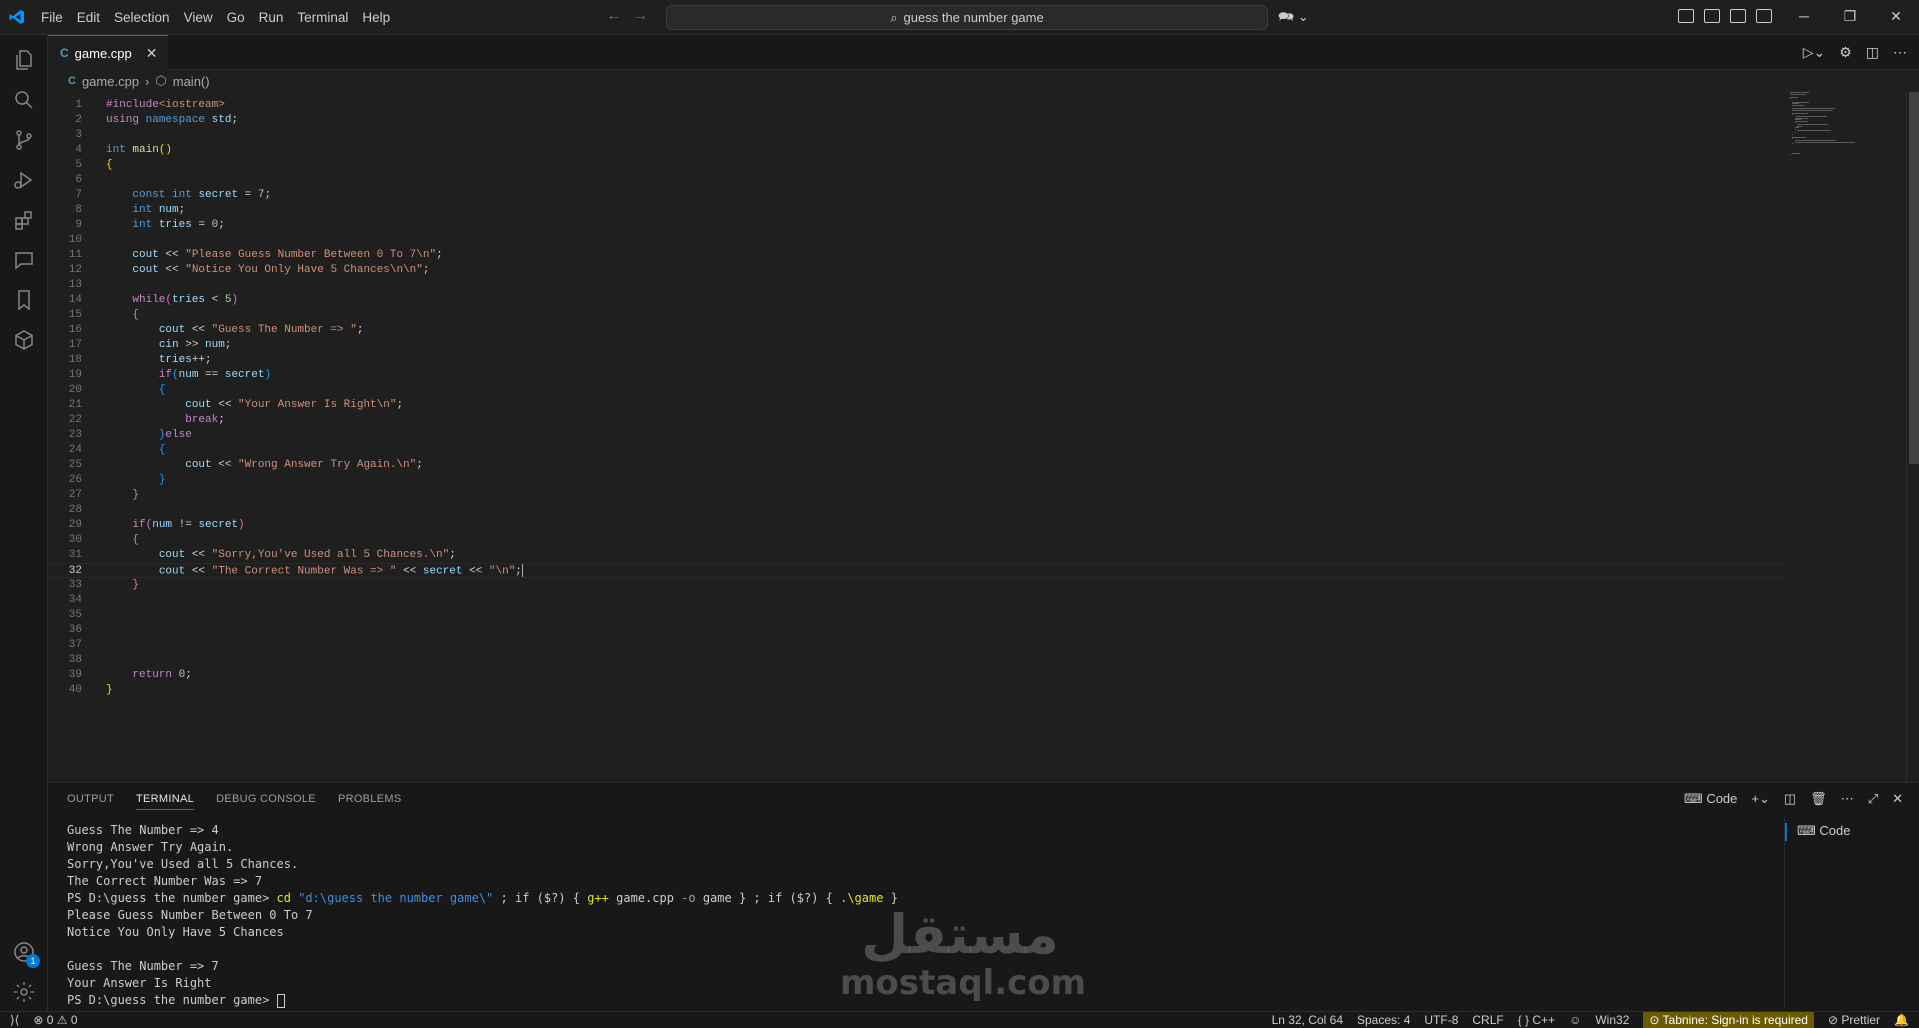  What do you see at coordinates (1536, 1020) in the screenshot?
I see `language-mode: { } C++` at bounding box center [1536, 1020].